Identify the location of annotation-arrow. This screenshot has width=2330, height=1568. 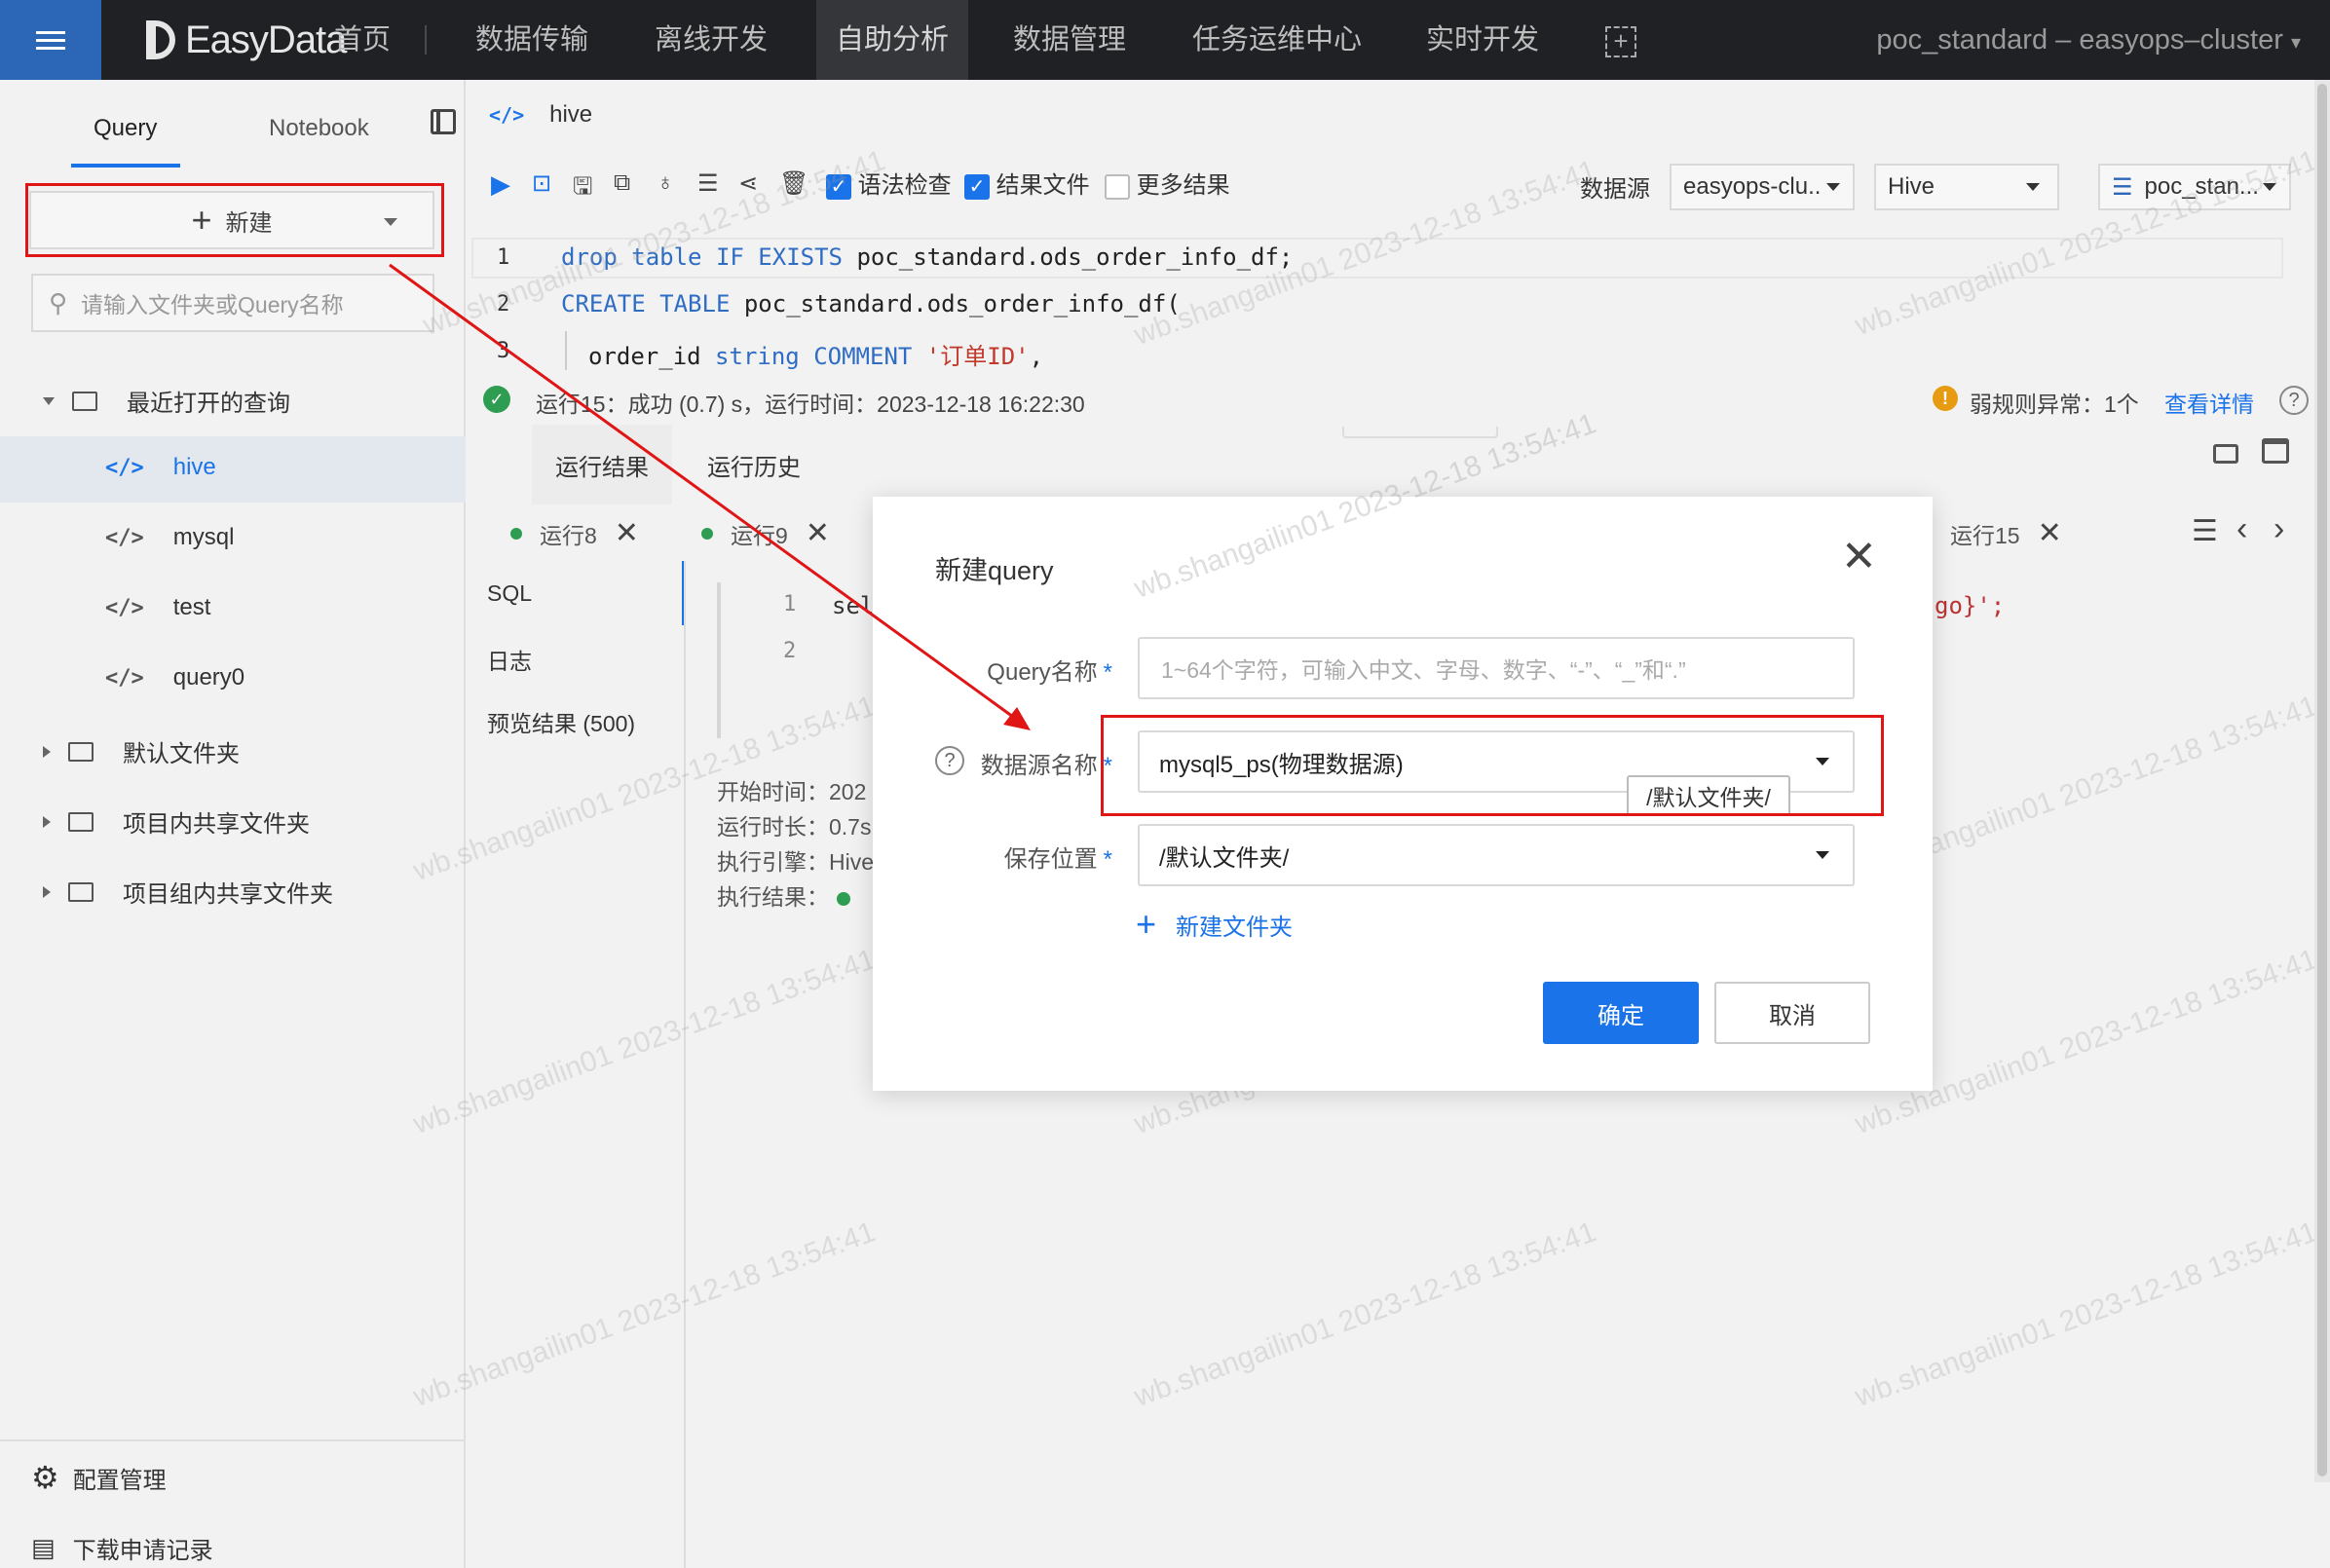
(710, 496).